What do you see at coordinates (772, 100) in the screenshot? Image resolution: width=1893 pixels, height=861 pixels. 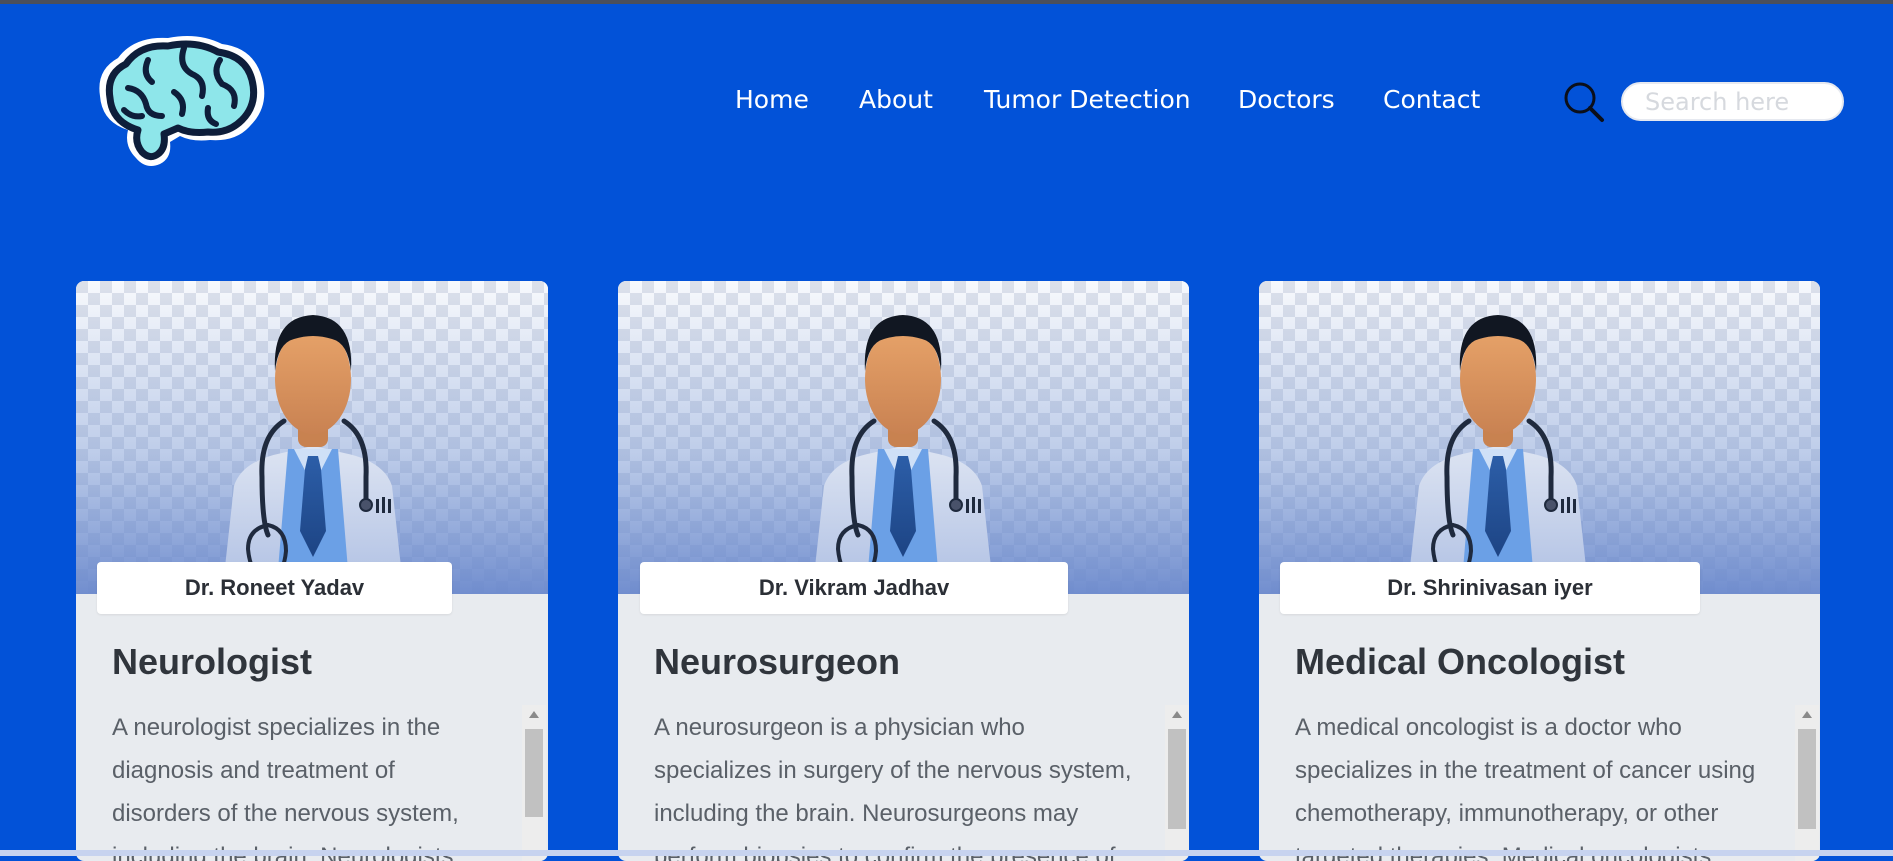 I see `nav-home: Home` at bounding box center [772, 100].